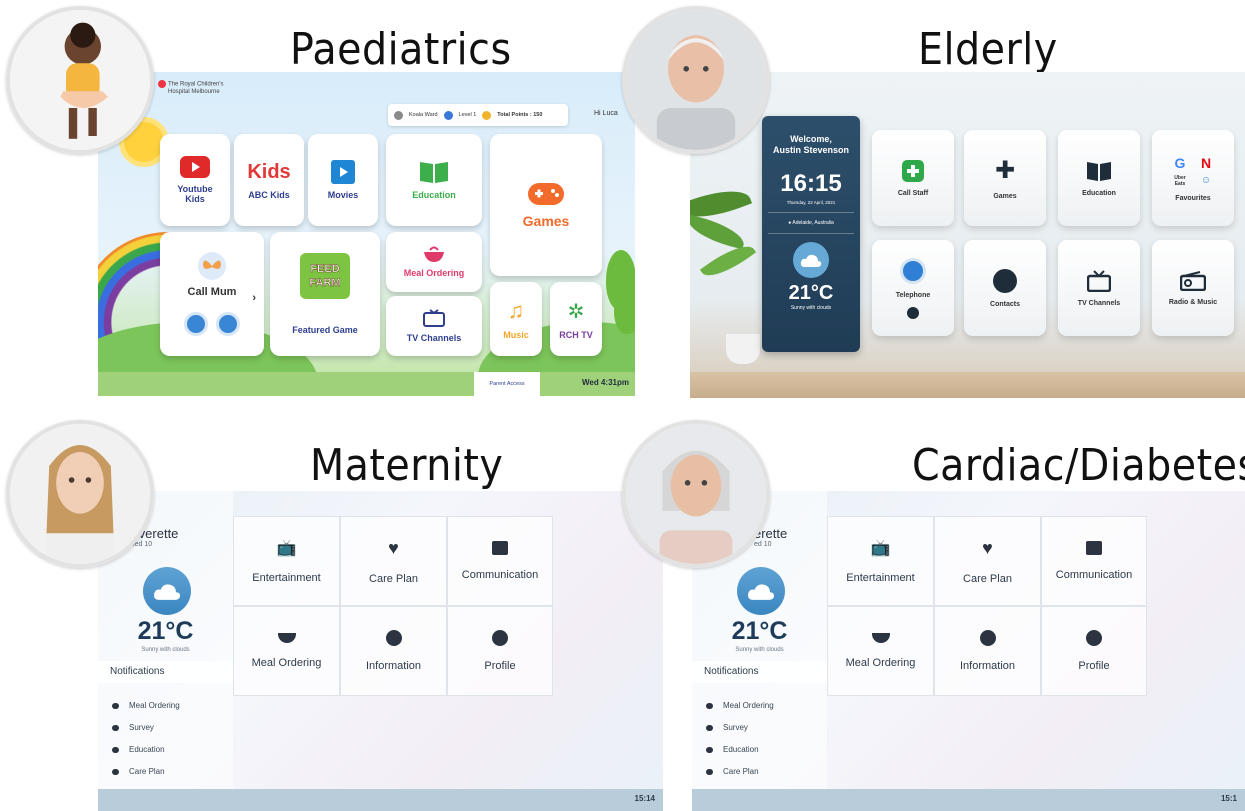  What do you see at coordinates (269, 180) in the screenshot?
I see `tile-abc-kids: Kids ABC Kids` at bounding box center [269, 180].